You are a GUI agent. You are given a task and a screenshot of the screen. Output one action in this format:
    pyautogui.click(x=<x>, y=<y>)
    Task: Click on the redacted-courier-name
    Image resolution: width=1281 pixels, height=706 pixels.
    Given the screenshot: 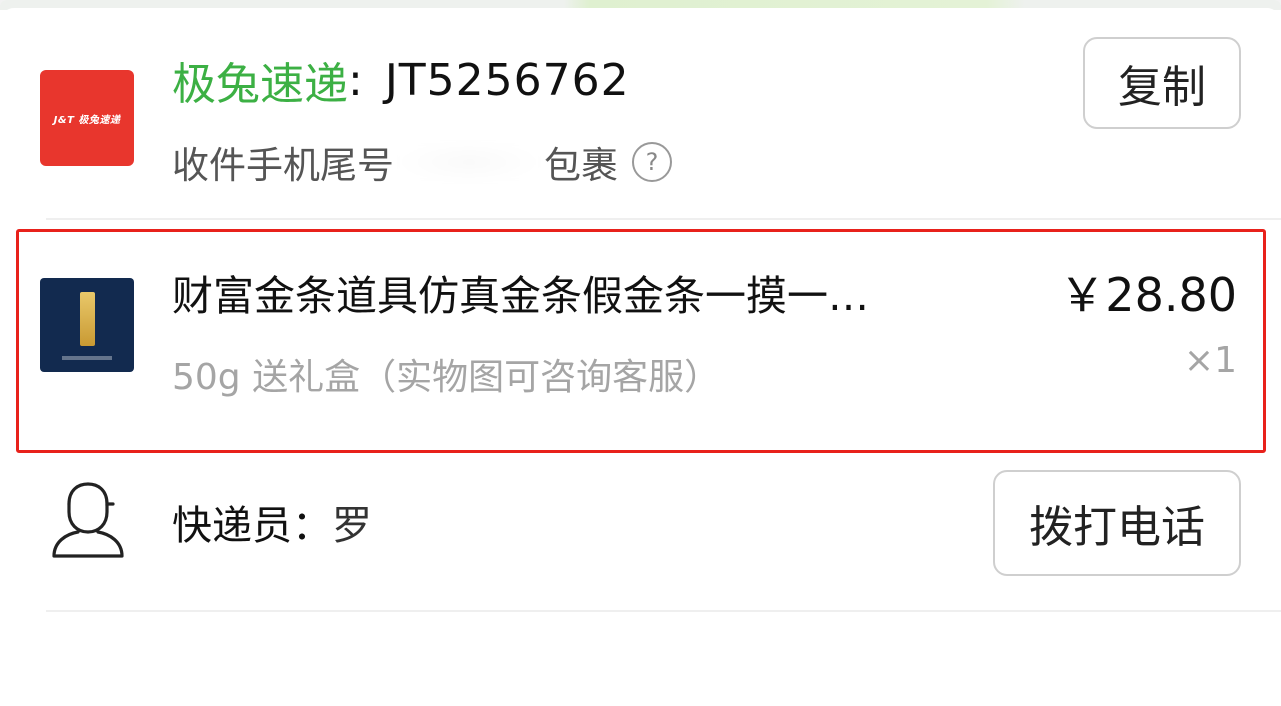 What is the action you would take?
    pyautogui.click(x=457, y=522)
    